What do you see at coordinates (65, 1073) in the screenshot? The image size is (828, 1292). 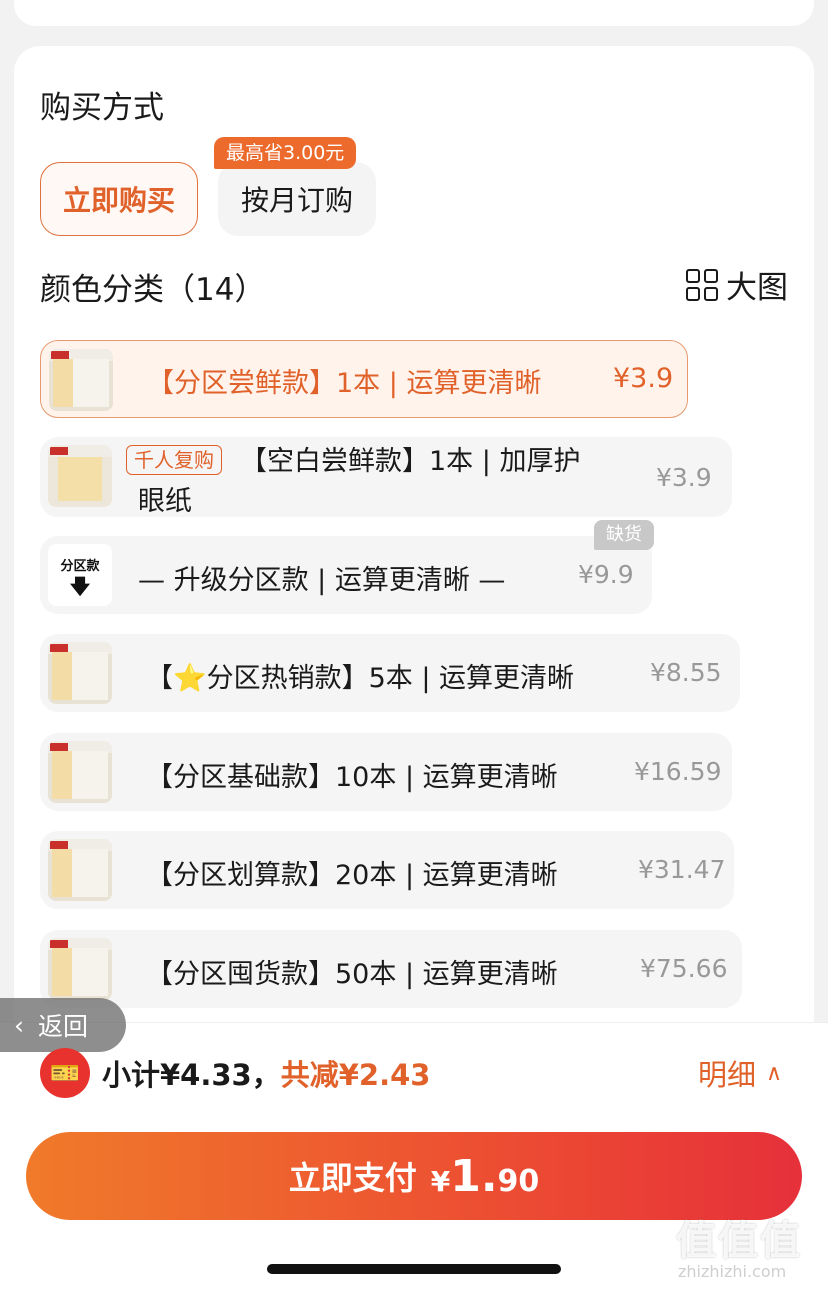 I see `coupon-ticket-icon: 🎫` at bounding box center [65, 1073].